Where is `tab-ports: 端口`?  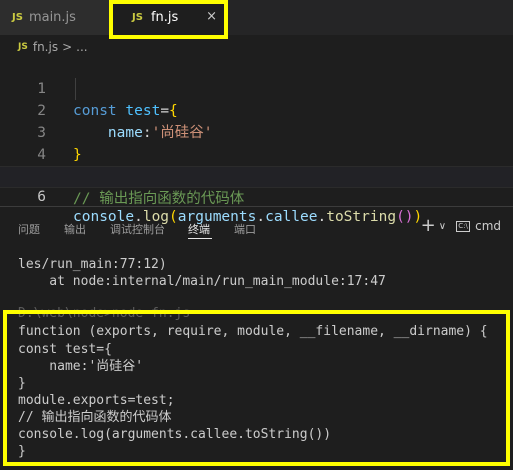 tab-ports: 端口 is located at coordinates (245, 229).